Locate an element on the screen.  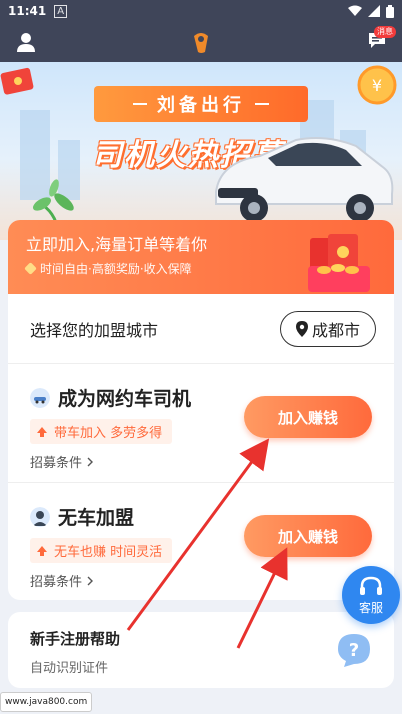
person-avatar-icon is located at coordinates (40, 516).